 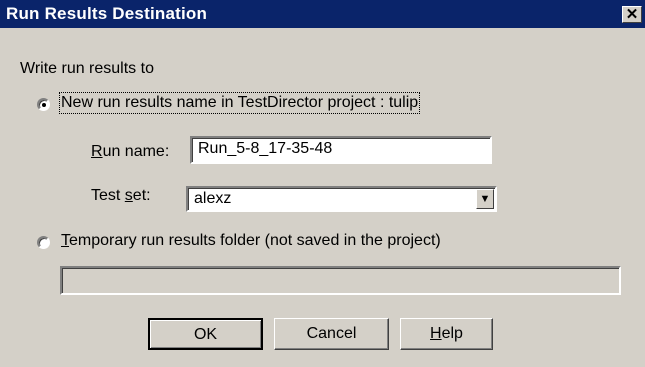 I want to click on run-name-input: Run_5-8_17-35-48, so click(x=341, y=150).